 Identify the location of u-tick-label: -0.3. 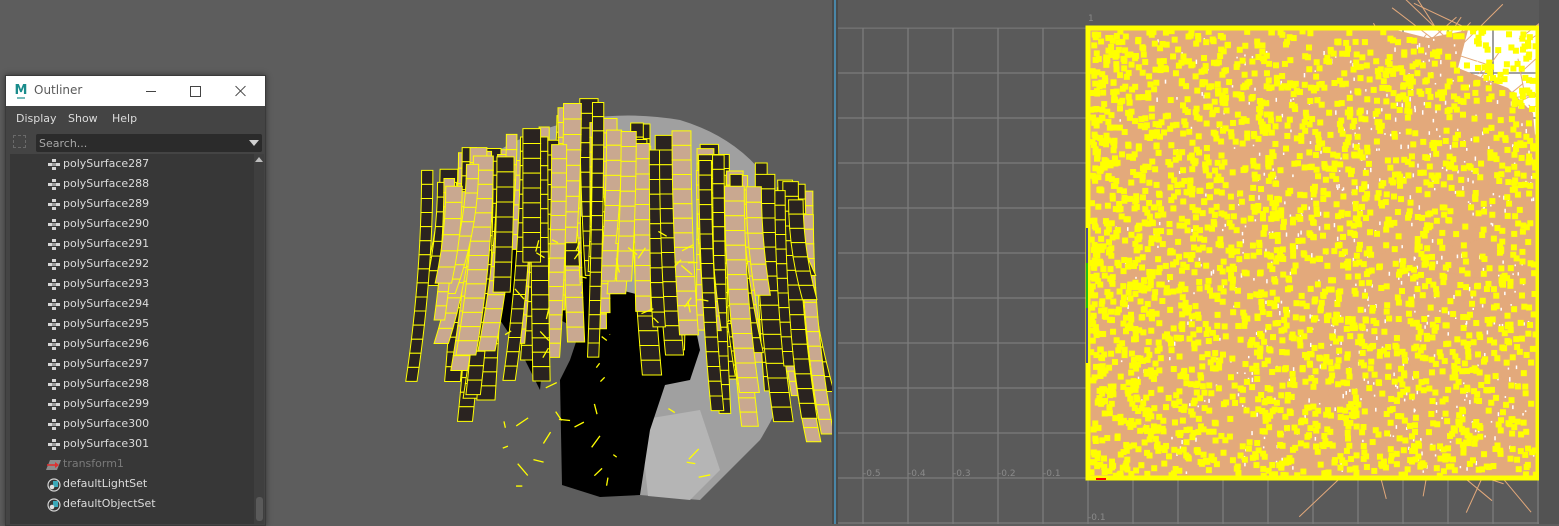
(962, 474).